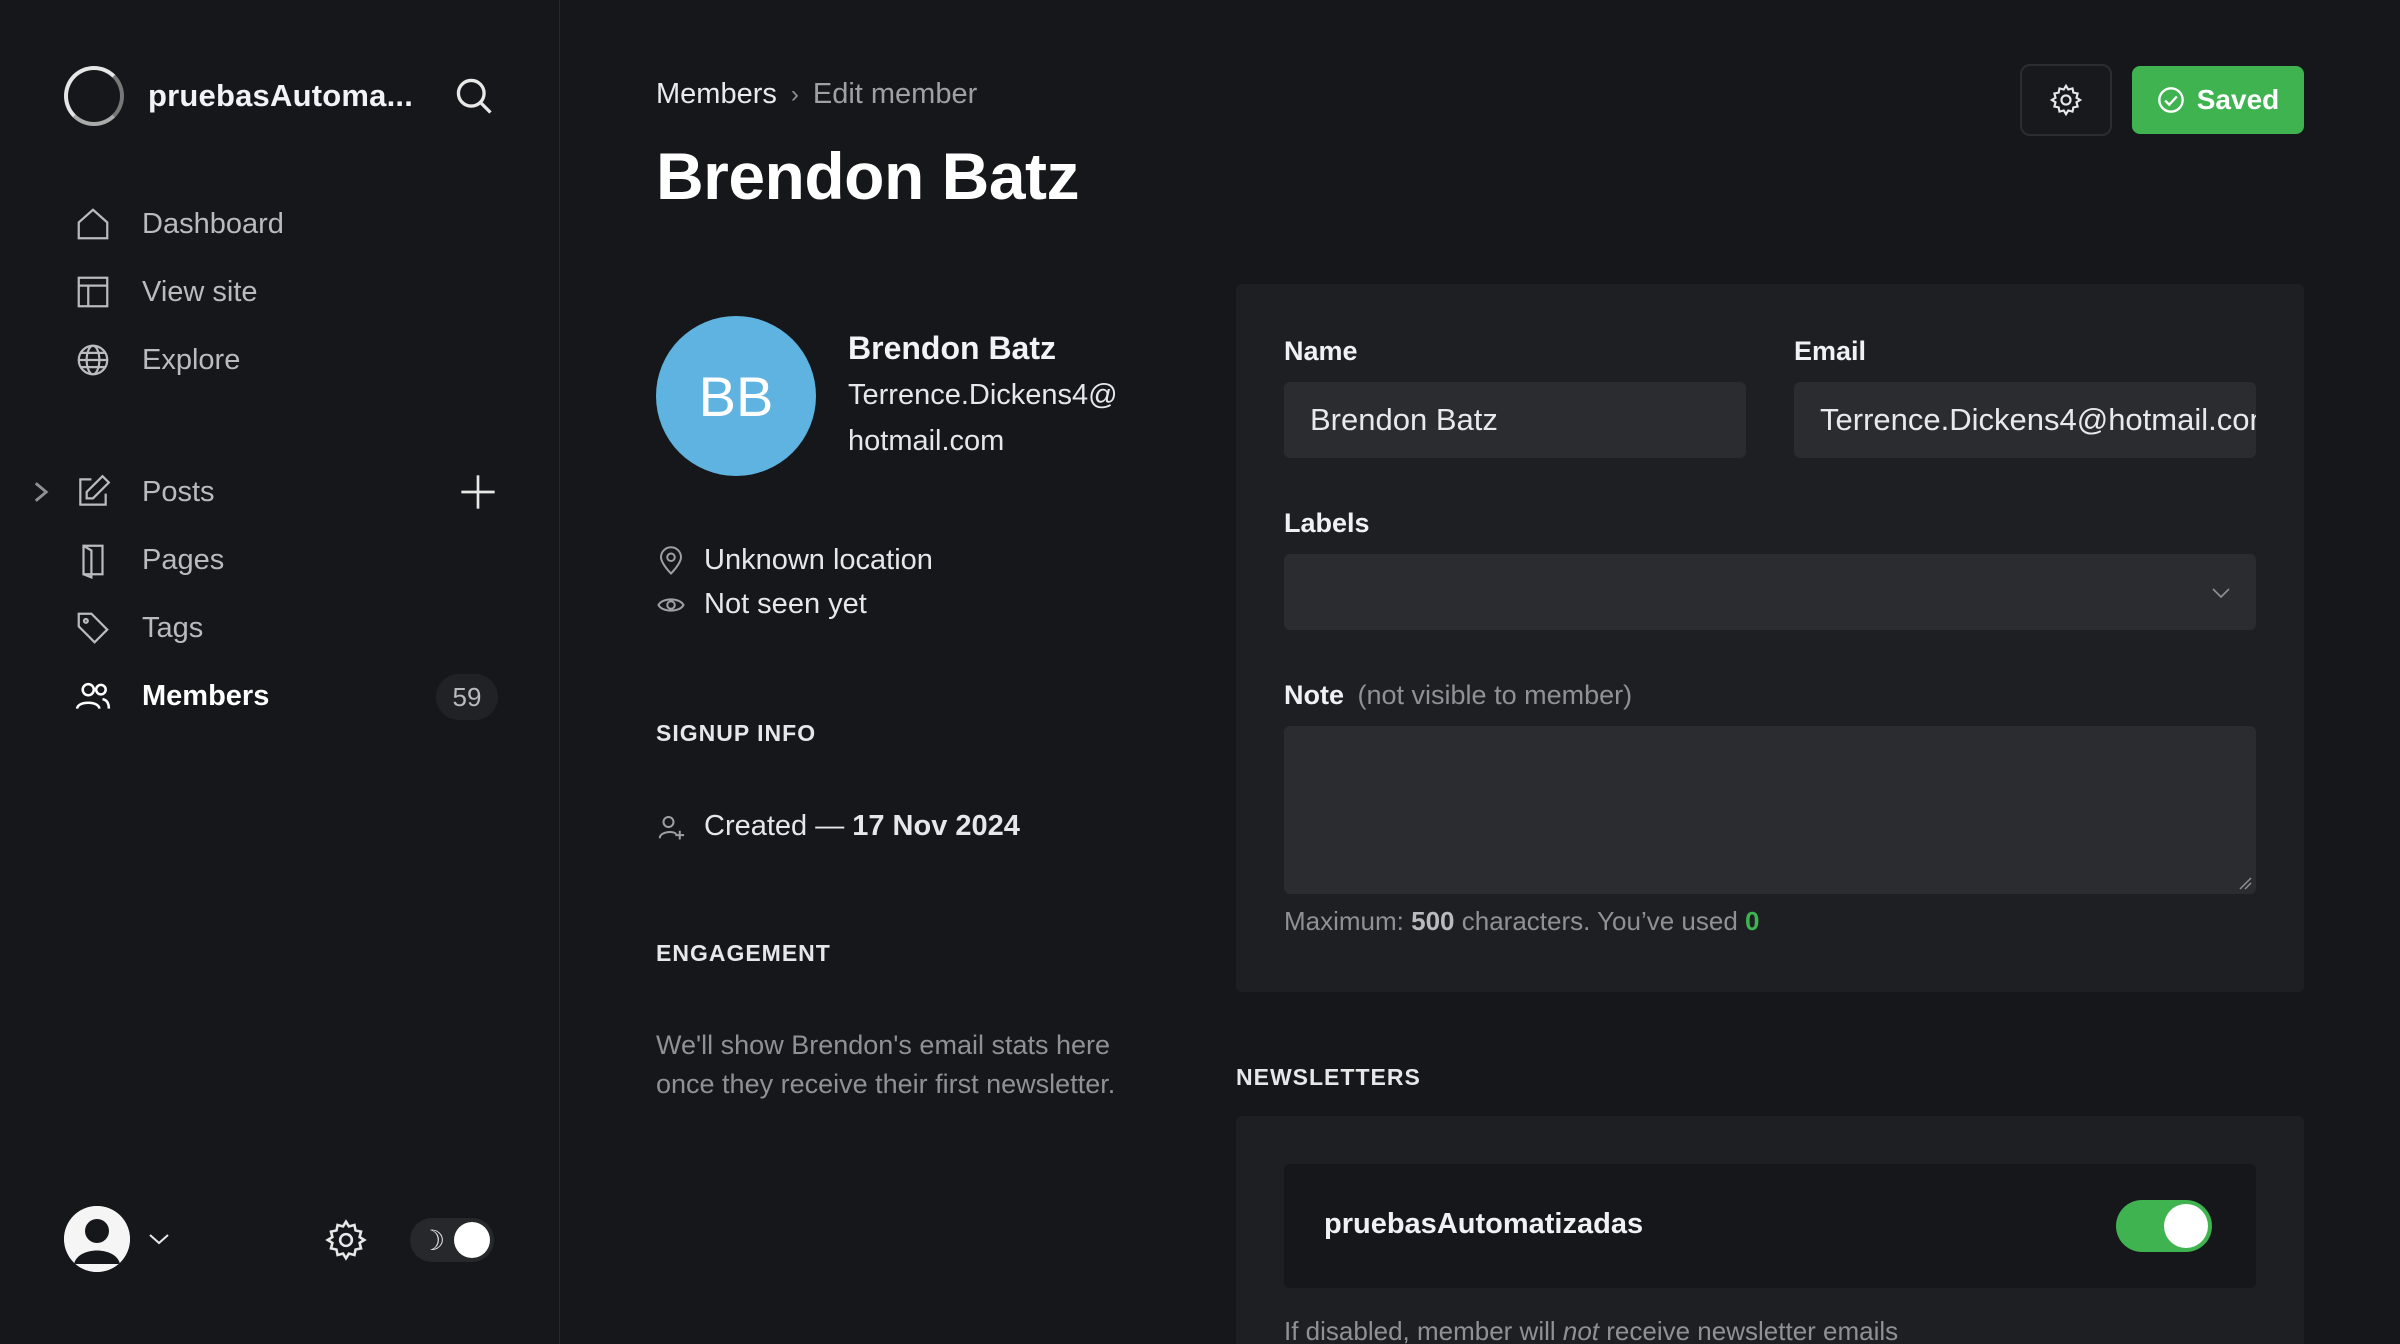  I want to click on sidebar-item-posts: Posts, so click(144, 492).